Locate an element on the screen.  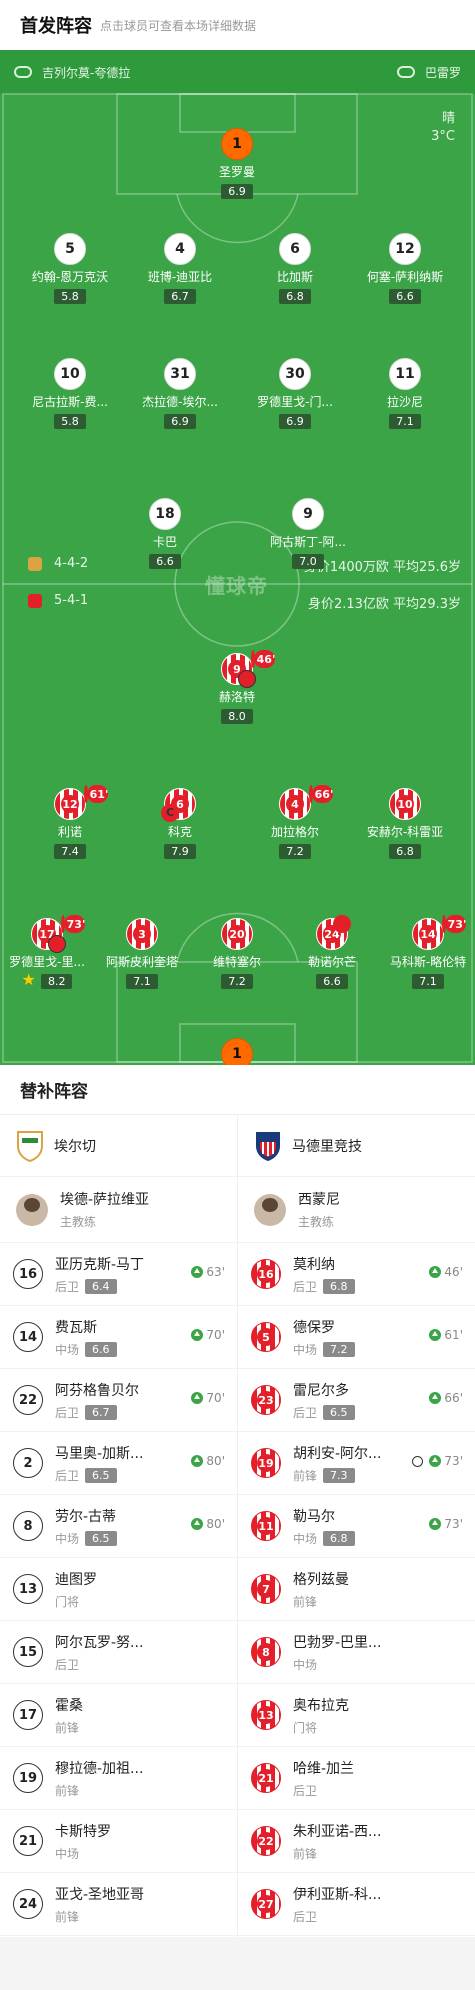
player-away: 12 61' 利诺 7.4 is located at coordinates (70, 822).